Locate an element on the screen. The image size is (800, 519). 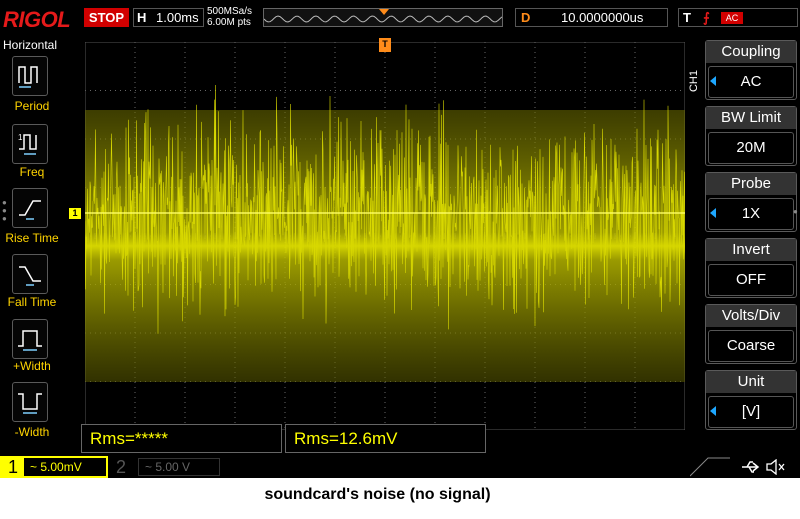
status-bar-divider is located at coordinates (710, 467).